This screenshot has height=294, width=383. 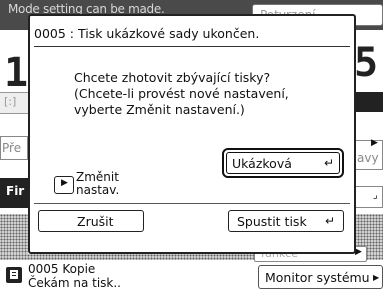 What do you see at coordinates (375, 195) in the screenshot?
I see `chevron-right-icon: ⌟` at bounding box center [375, 195].